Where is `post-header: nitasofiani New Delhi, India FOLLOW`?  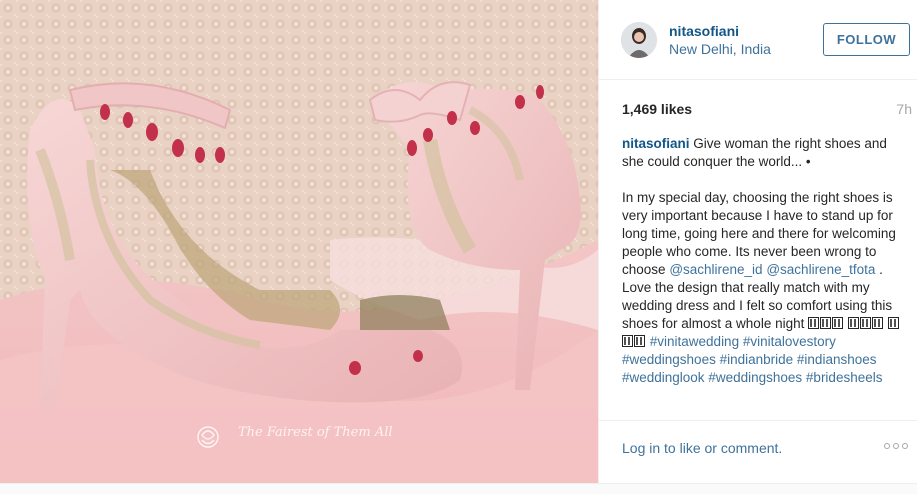 post-header: nitasofiani New Delhi, India FOLLOW is located at coordinates (758, 40).